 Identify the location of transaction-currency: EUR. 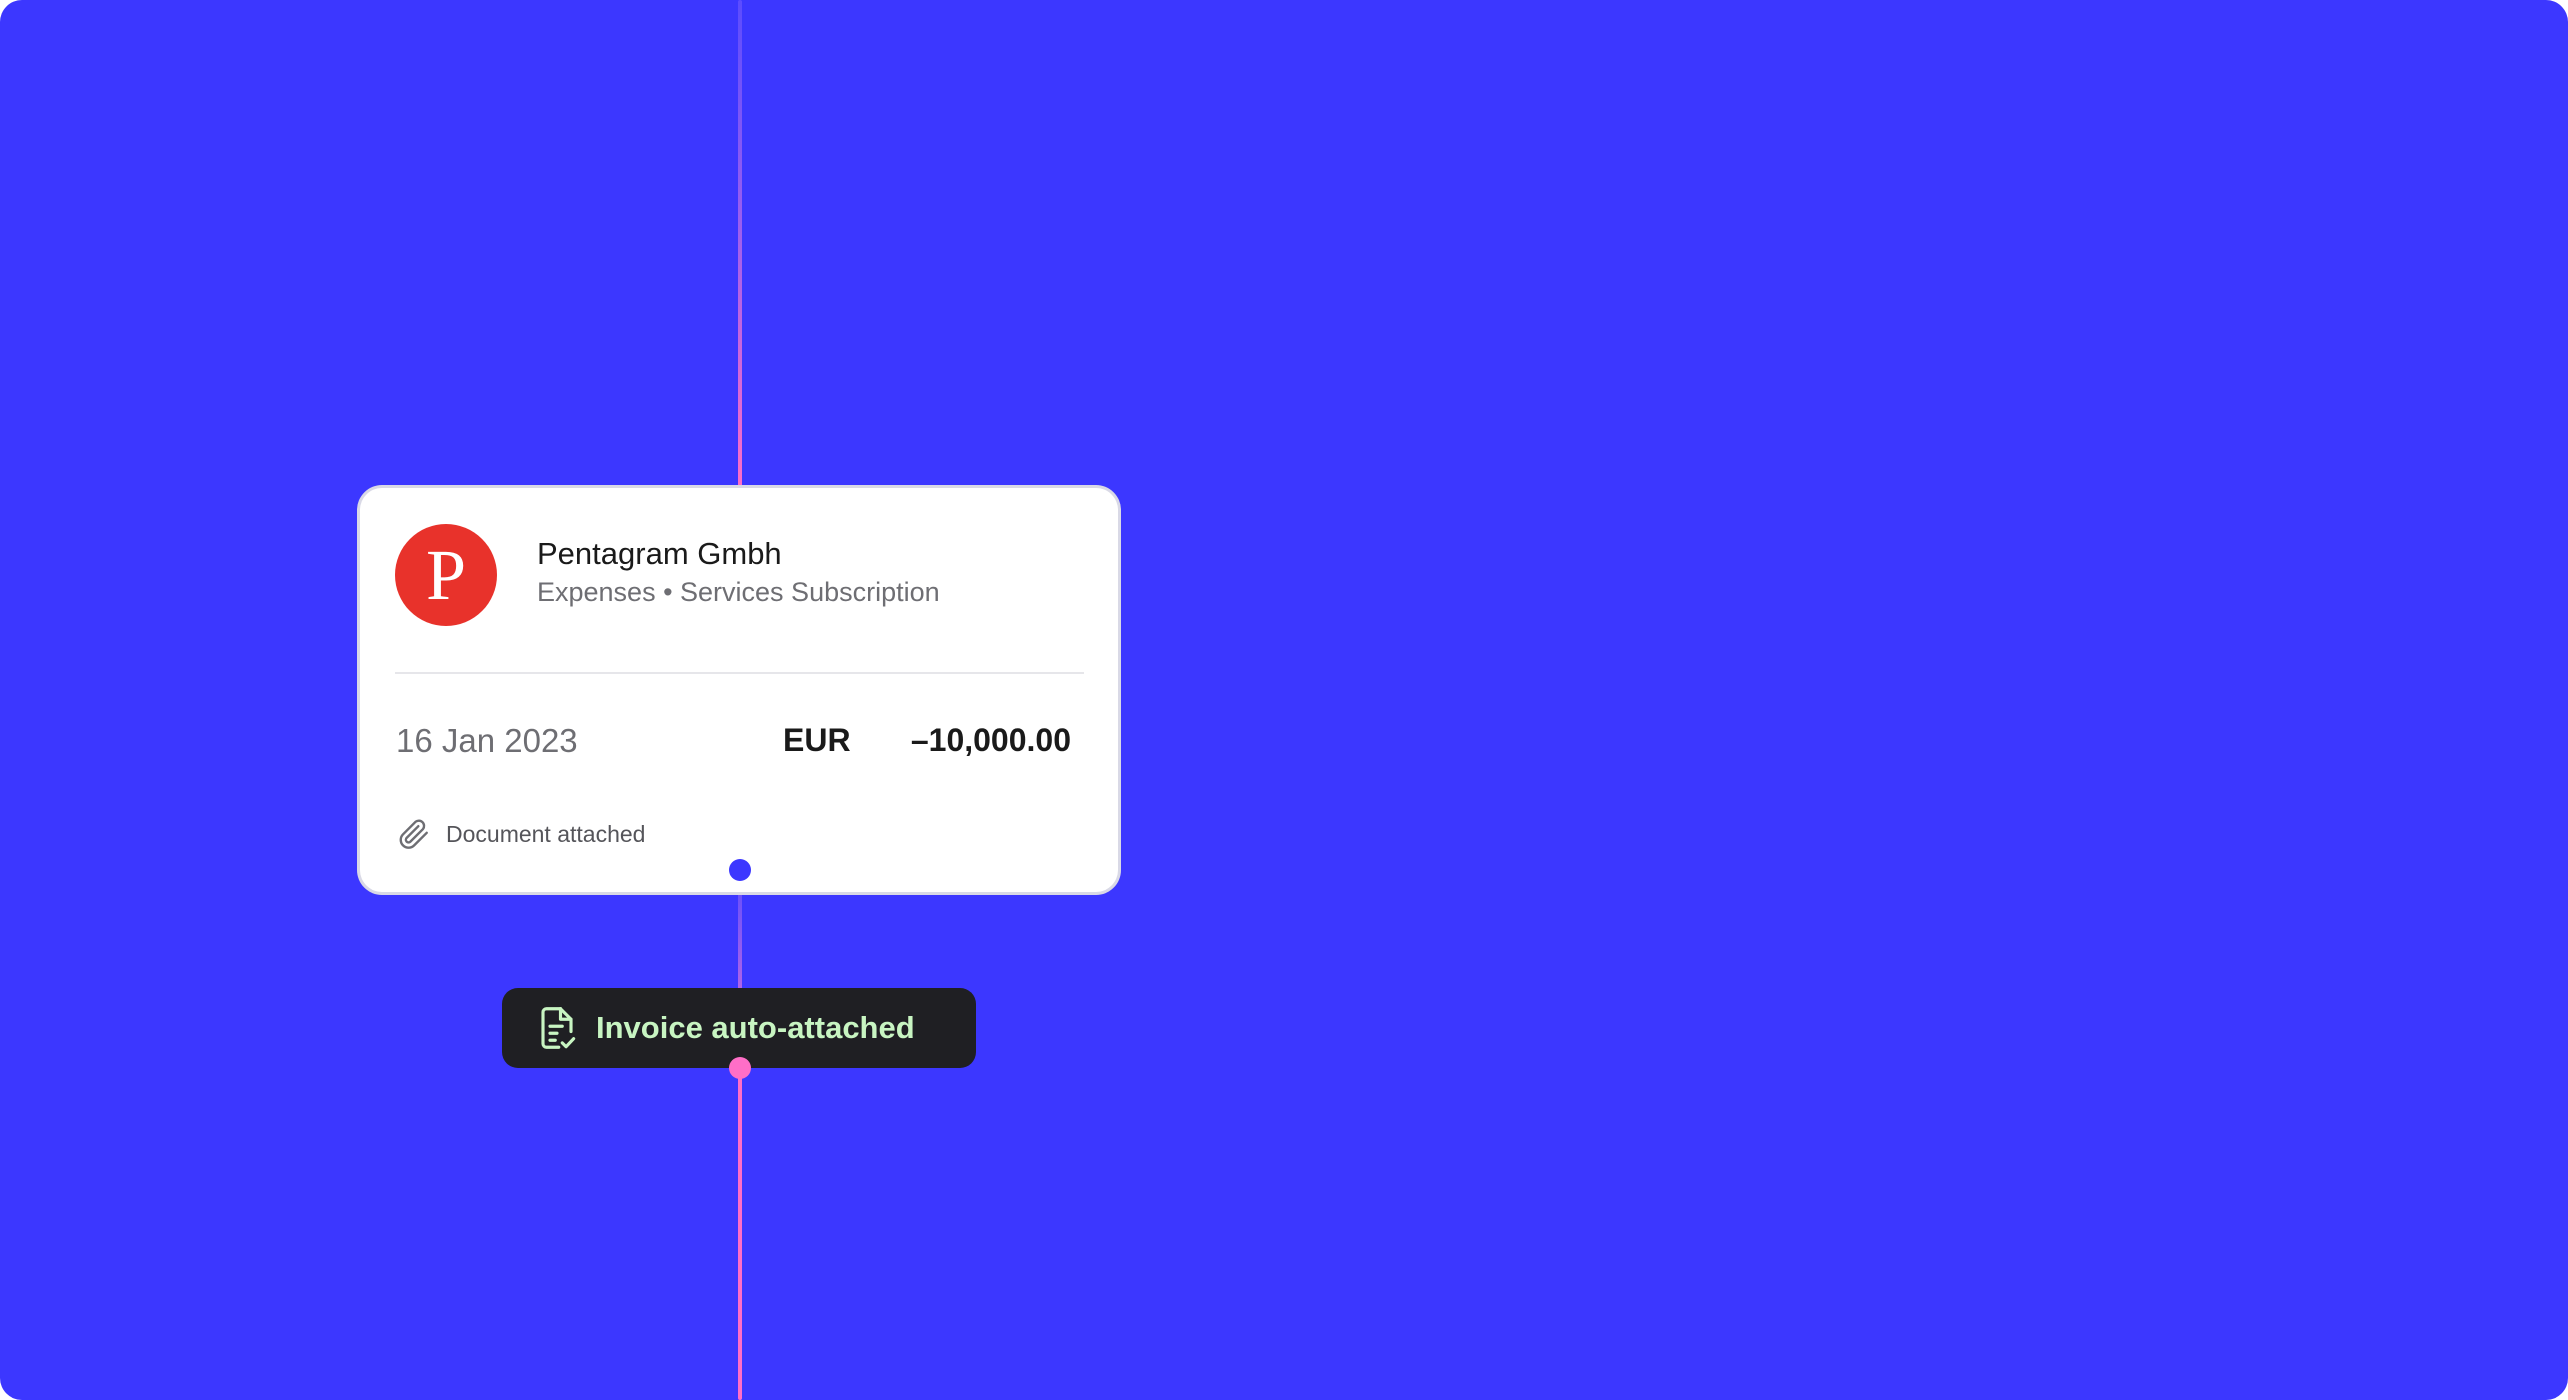
(817, 740).